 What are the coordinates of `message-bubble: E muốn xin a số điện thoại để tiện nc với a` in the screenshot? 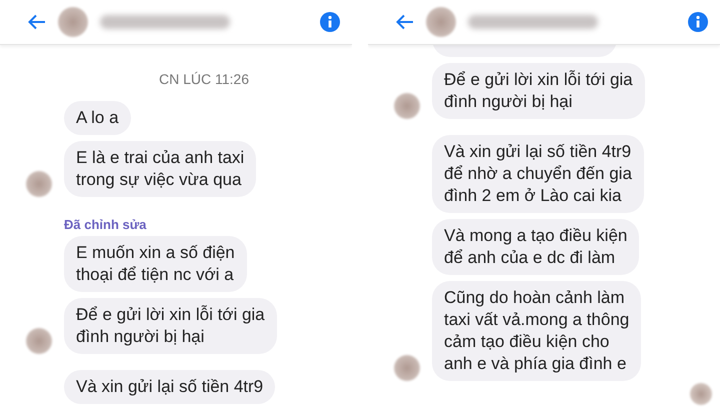 It's located at (155, 264).